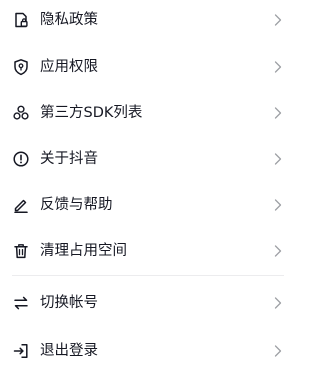 Image resolution: width=320 pixels, height=377 pixels. Describe the element at coordinates (69, 159) in the screenshot. I see `menu-item-label: 关于抖音` at that location.